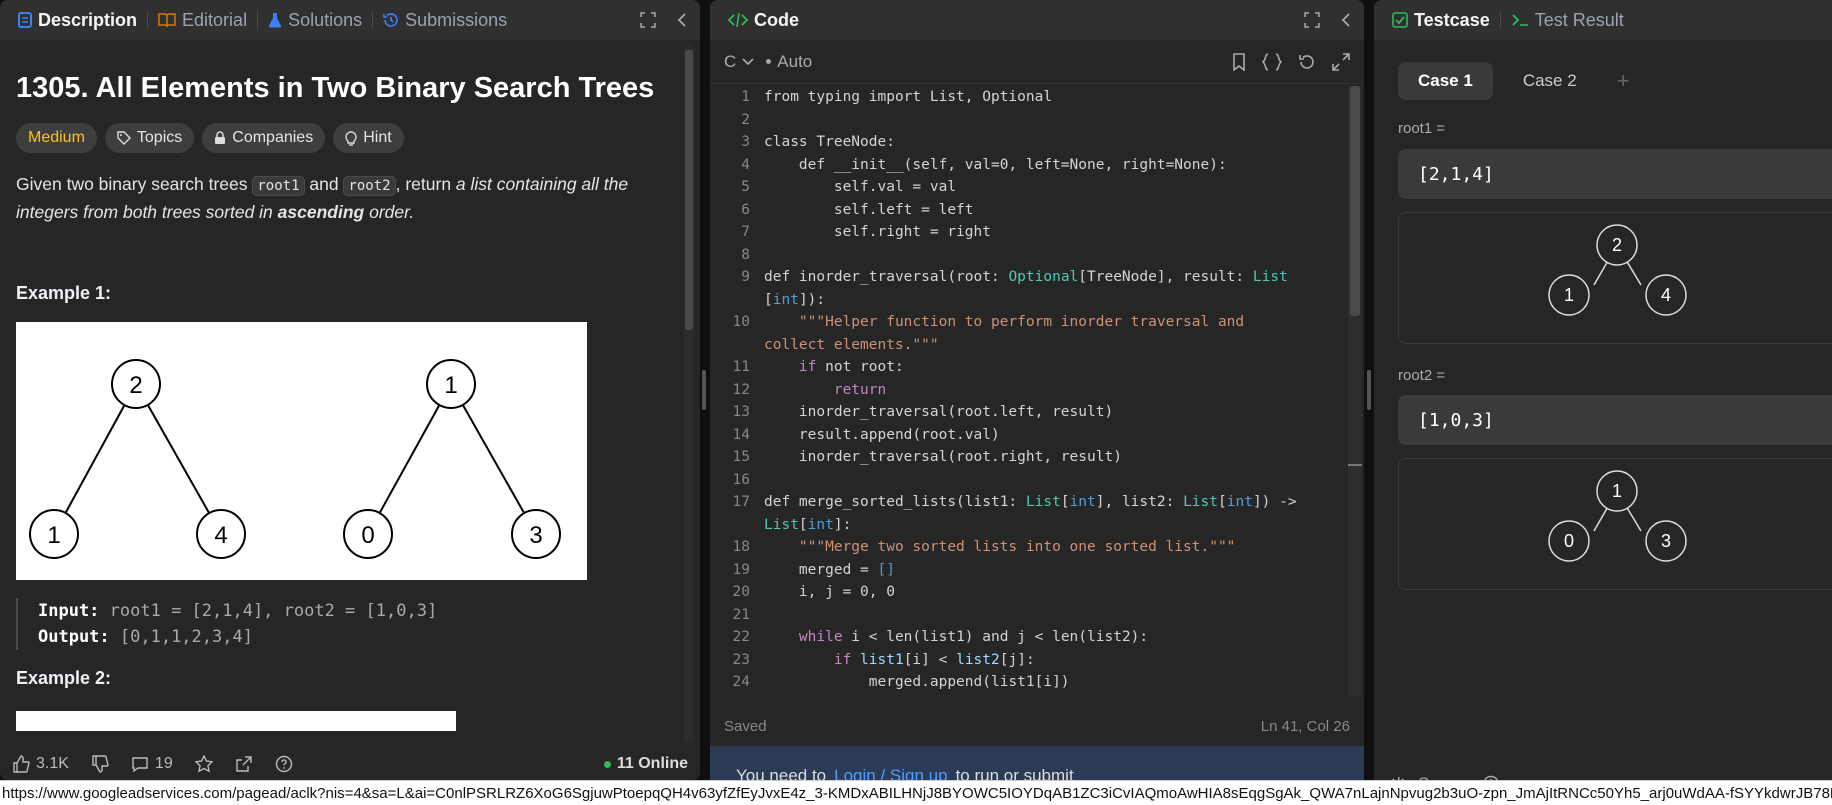 The height and width of the screenshot is (805, 1832). What do you see at coordinates (1029, 210) in the screenshot?
I see `code-line: 6 self.left = left` at bounding box center [1029, 210].